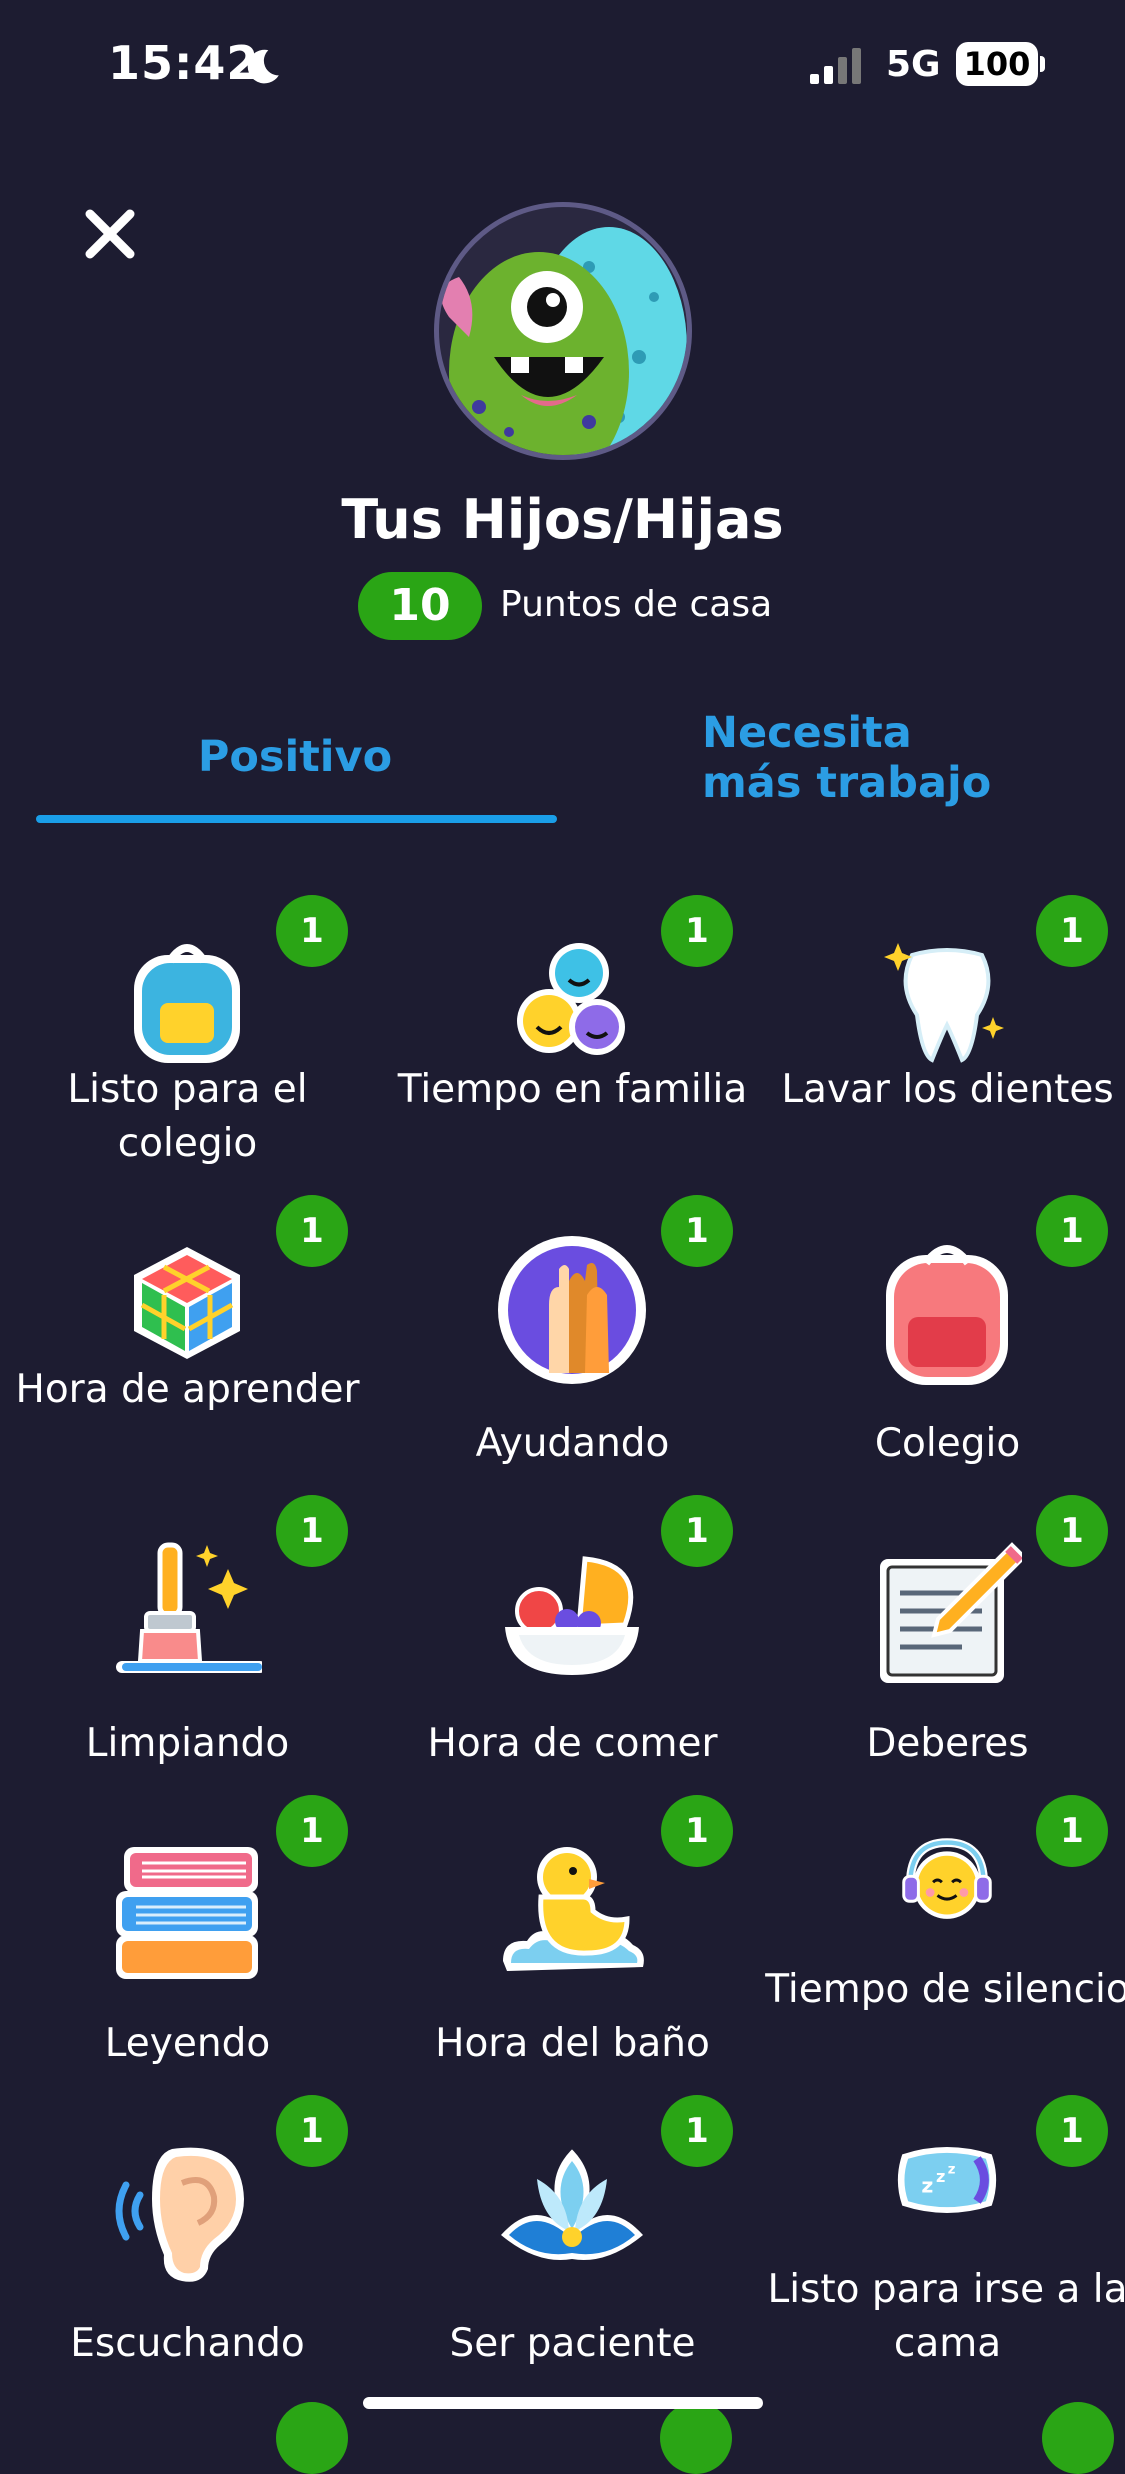 This screenshot has width=1125, height=2474. I want to click on backpack-blue-icon, so click(187, 1003).